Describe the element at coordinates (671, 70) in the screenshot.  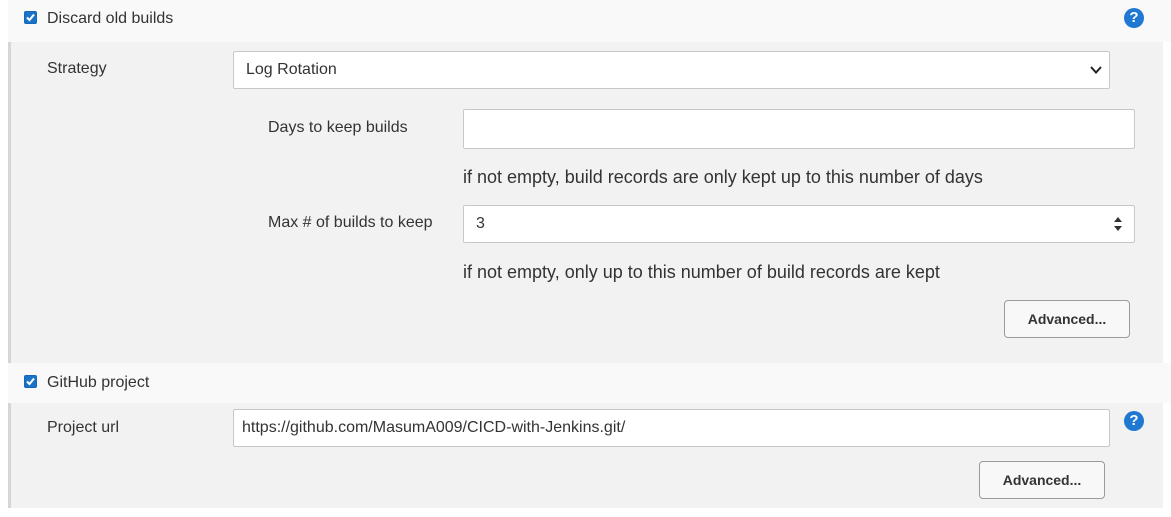
I see `strategy-select: Log Rotation` at that location.